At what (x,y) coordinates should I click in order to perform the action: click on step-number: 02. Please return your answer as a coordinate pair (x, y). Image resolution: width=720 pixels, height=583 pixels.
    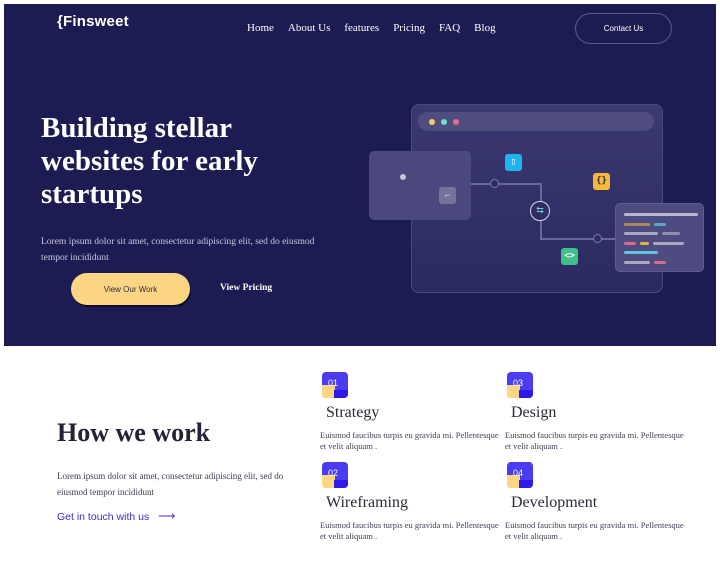
    Looking at the image, I should click on (333, 473).